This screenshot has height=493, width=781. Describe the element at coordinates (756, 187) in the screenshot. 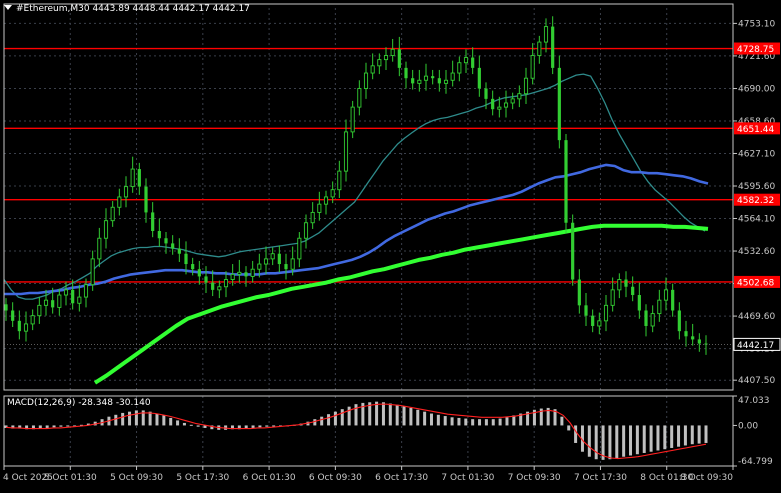

I see `price-tick-label: 4595.60` at that location.